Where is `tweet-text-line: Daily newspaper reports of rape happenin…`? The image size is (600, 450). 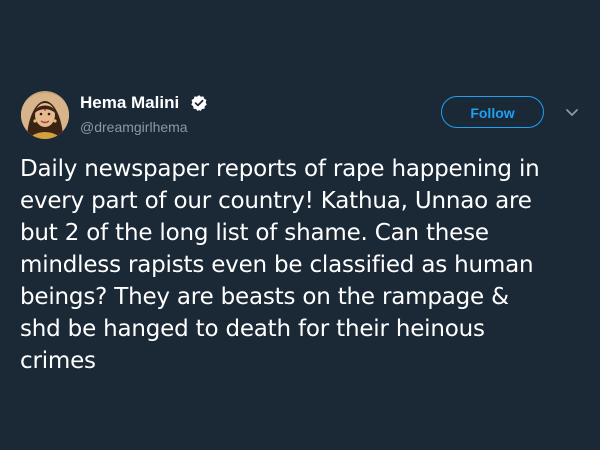 tweet-text-line: Daily newspaper reports of rape happenin… is located at coordinates (280, 169).